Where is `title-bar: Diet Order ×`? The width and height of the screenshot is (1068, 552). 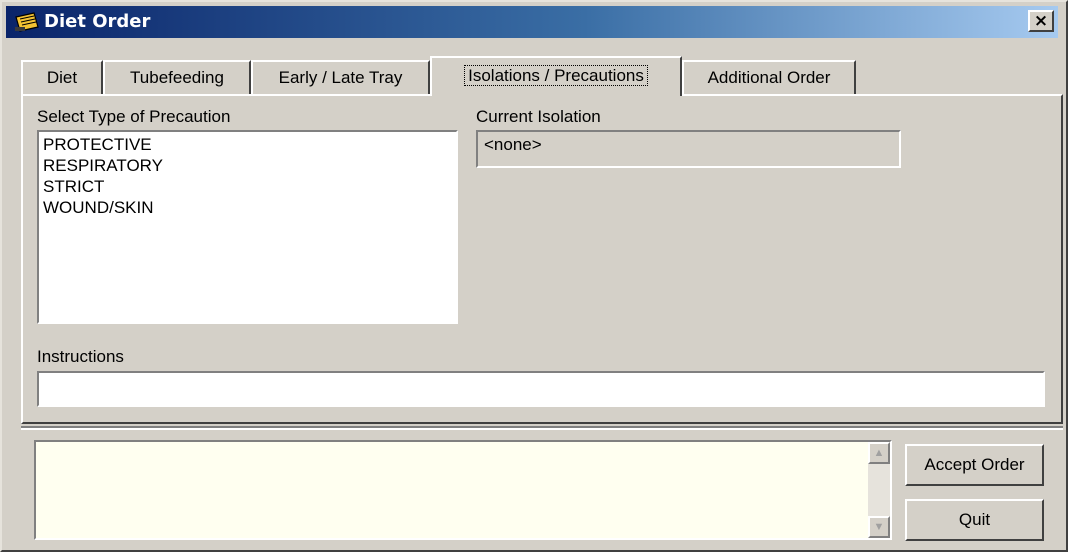
title-bar: Diet Order × is located at coordinates (532, 22).